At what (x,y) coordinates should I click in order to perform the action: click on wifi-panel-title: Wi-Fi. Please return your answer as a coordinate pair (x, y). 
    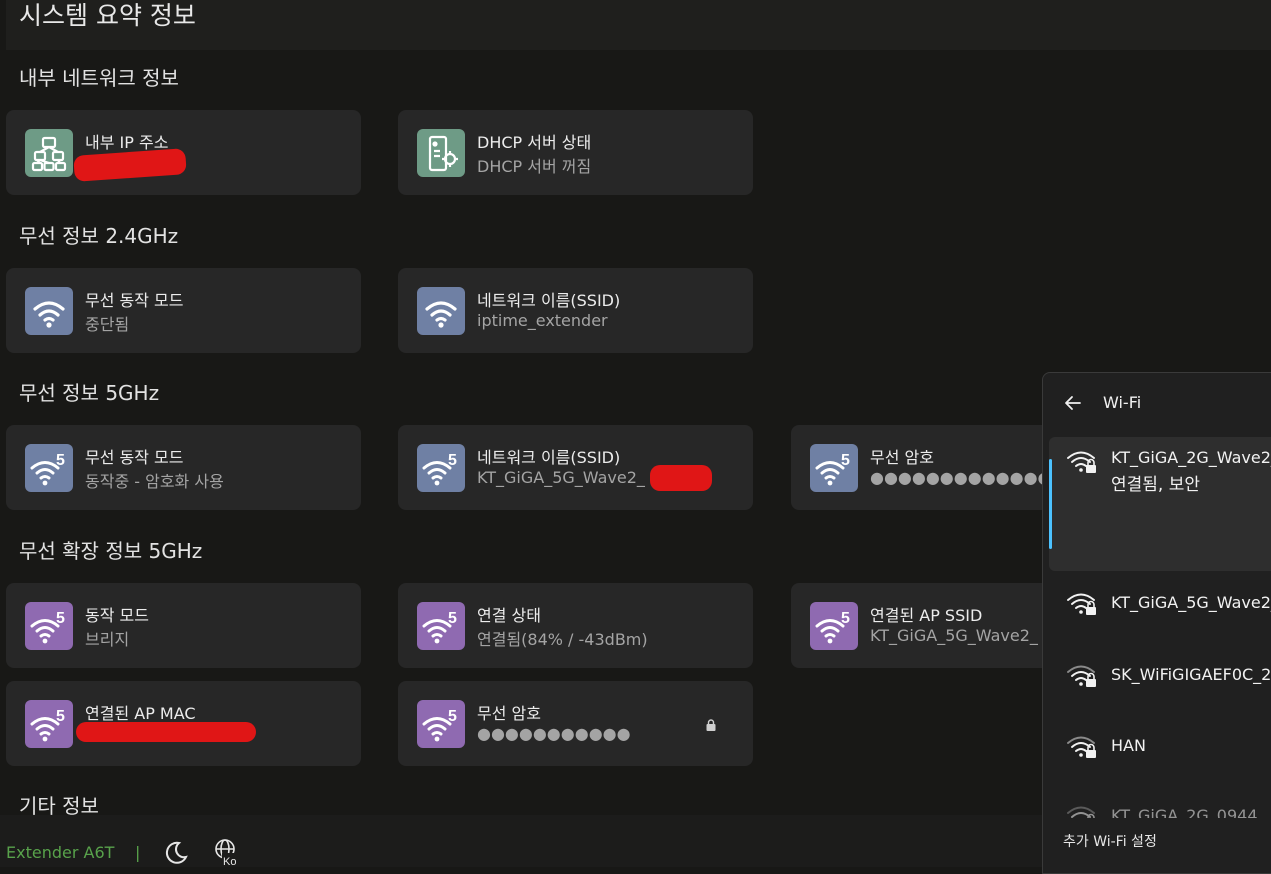
    Looking at the image, I should click on (1122, 402).